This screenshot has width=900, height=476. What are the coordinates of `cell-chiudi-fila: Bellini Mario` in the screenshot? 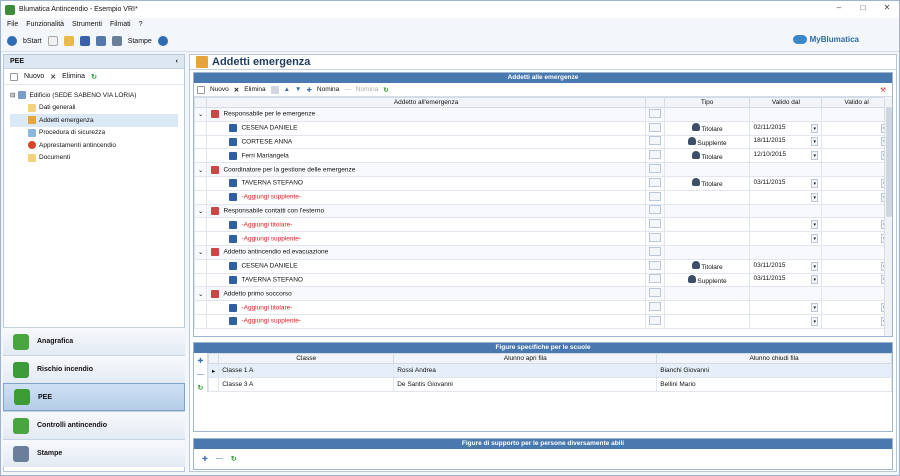 It's located at (774, 384).